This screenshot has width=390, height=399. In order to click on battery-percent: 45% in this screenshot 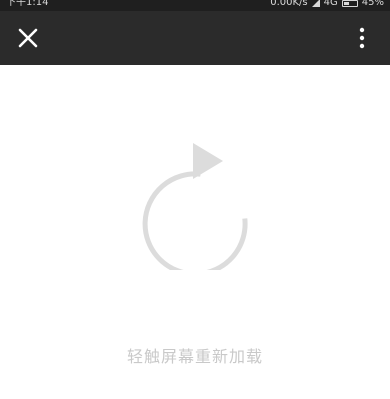, I will do `click(372, 4)`.